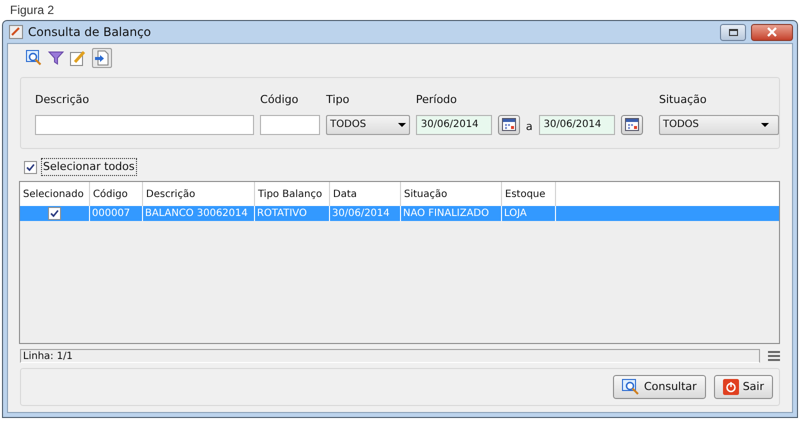 The height and width of the screenshot is (421, 800). Describe the element at coordinates (730, 387) in the screenshot. I see `power-icon` at that location.